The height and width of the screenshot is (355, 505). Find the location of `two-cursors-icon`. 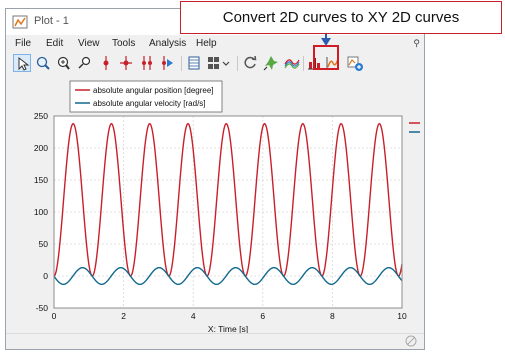

two-cursors-icon is located at coordinates (147, 63).